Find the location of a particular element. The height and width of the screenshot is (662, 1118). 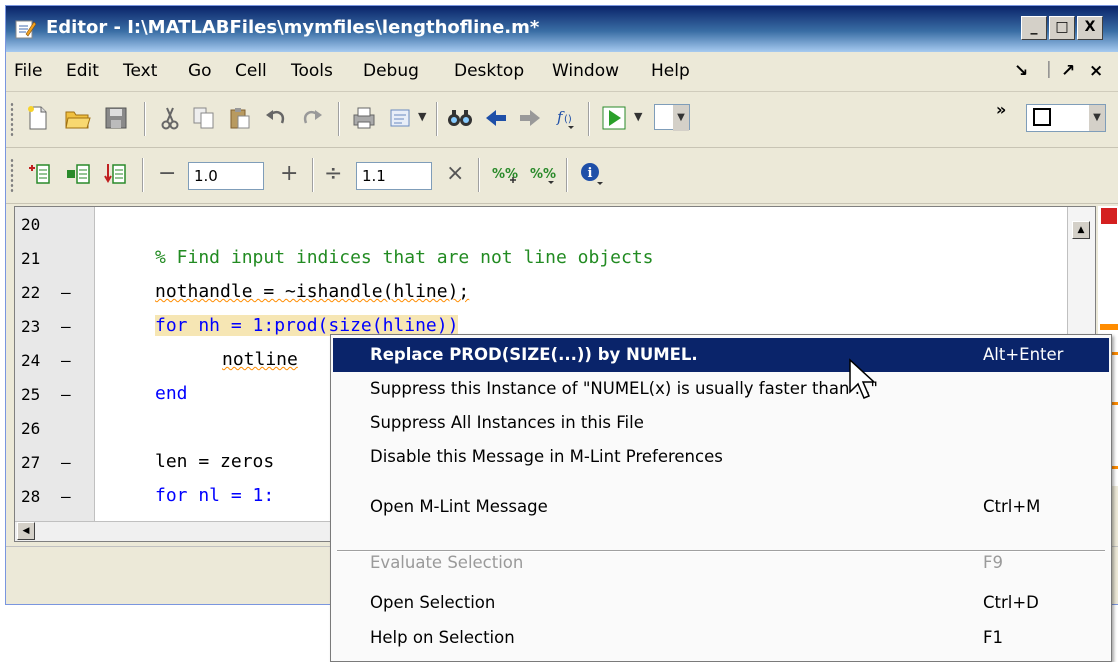

divide-value-field: 1.1 is located at coordinates (394, 176).